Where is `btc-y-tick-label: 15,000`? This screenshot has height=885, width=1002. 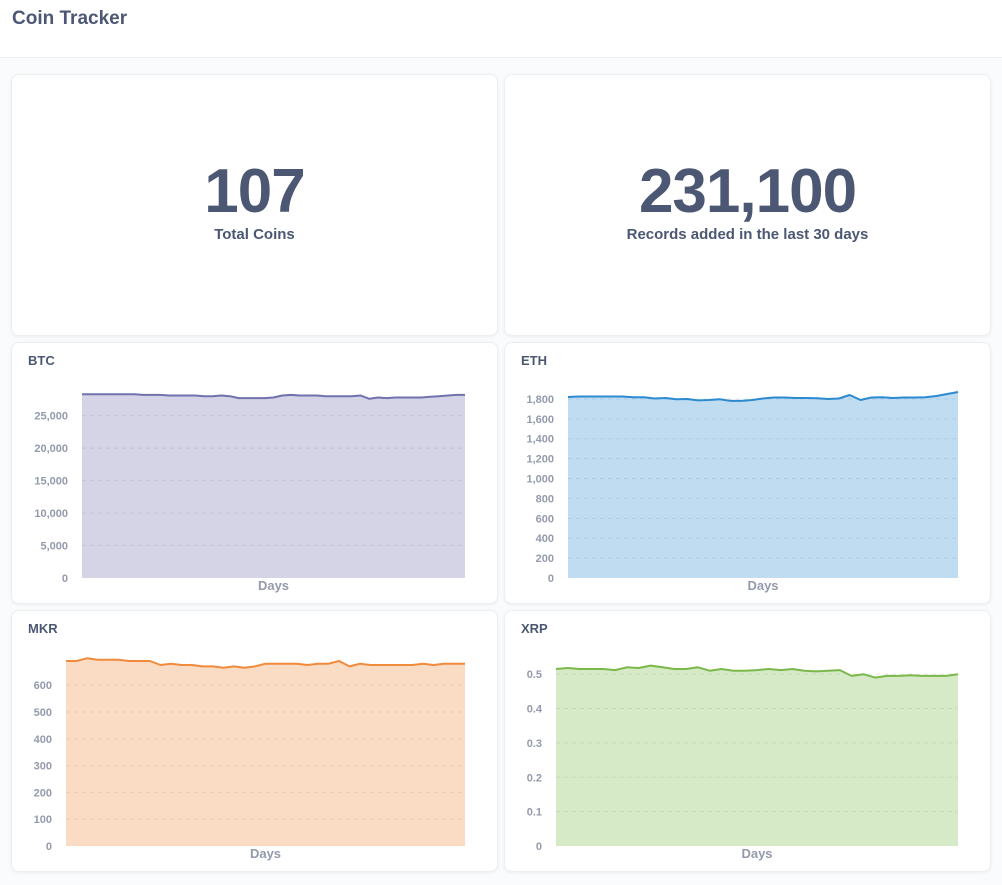 btc-y-tick-label: 15,000 is located at coordinates (51, 482).